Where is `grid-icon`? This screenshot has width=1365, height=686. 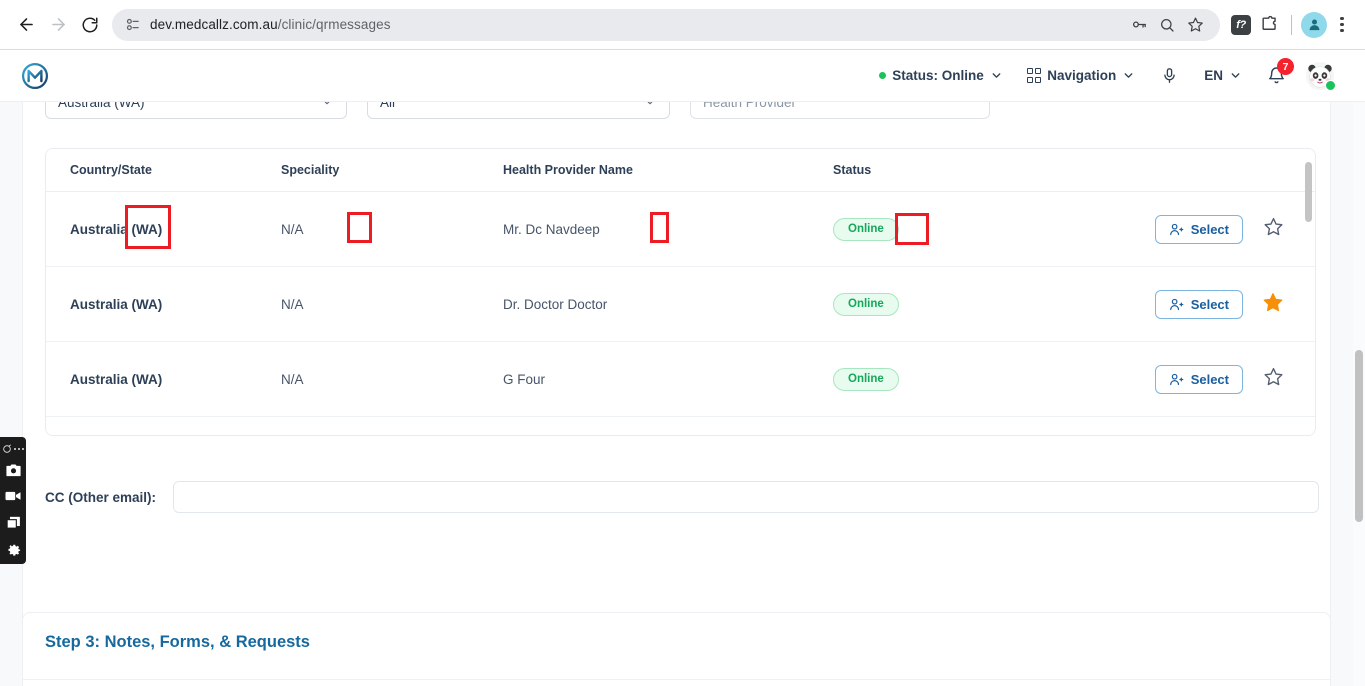 grid-icon is located at coordinates (1034, 75).